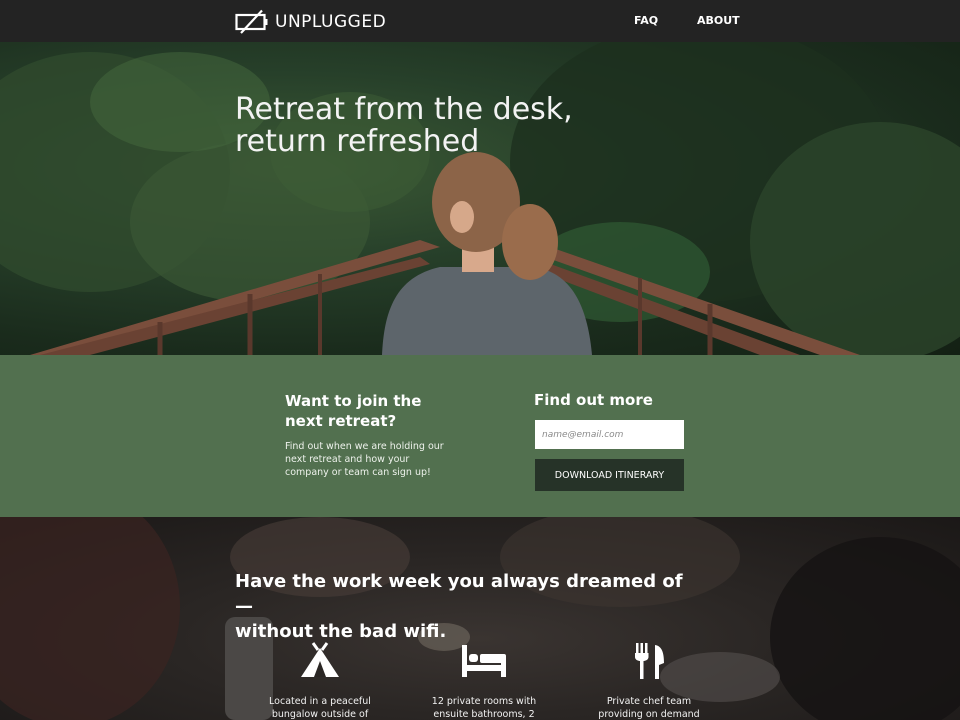 The height and width of the screenshot is (720, 960). I want to click on unplugged-battery-icon, so click(252, 22).